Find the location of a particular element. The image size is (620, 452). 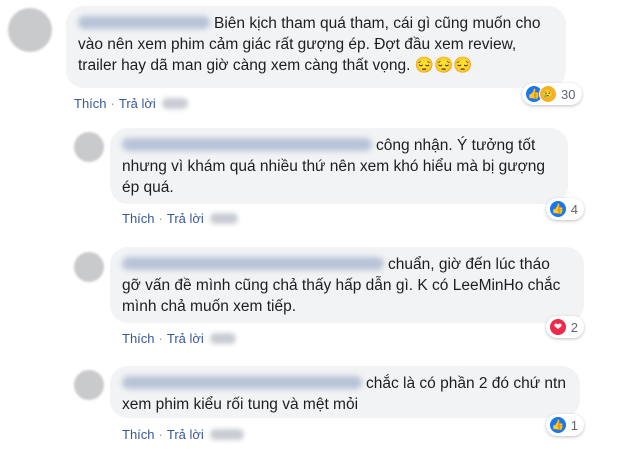

reaction-summary: ❤ 2 is located at coordinates (565, 327).